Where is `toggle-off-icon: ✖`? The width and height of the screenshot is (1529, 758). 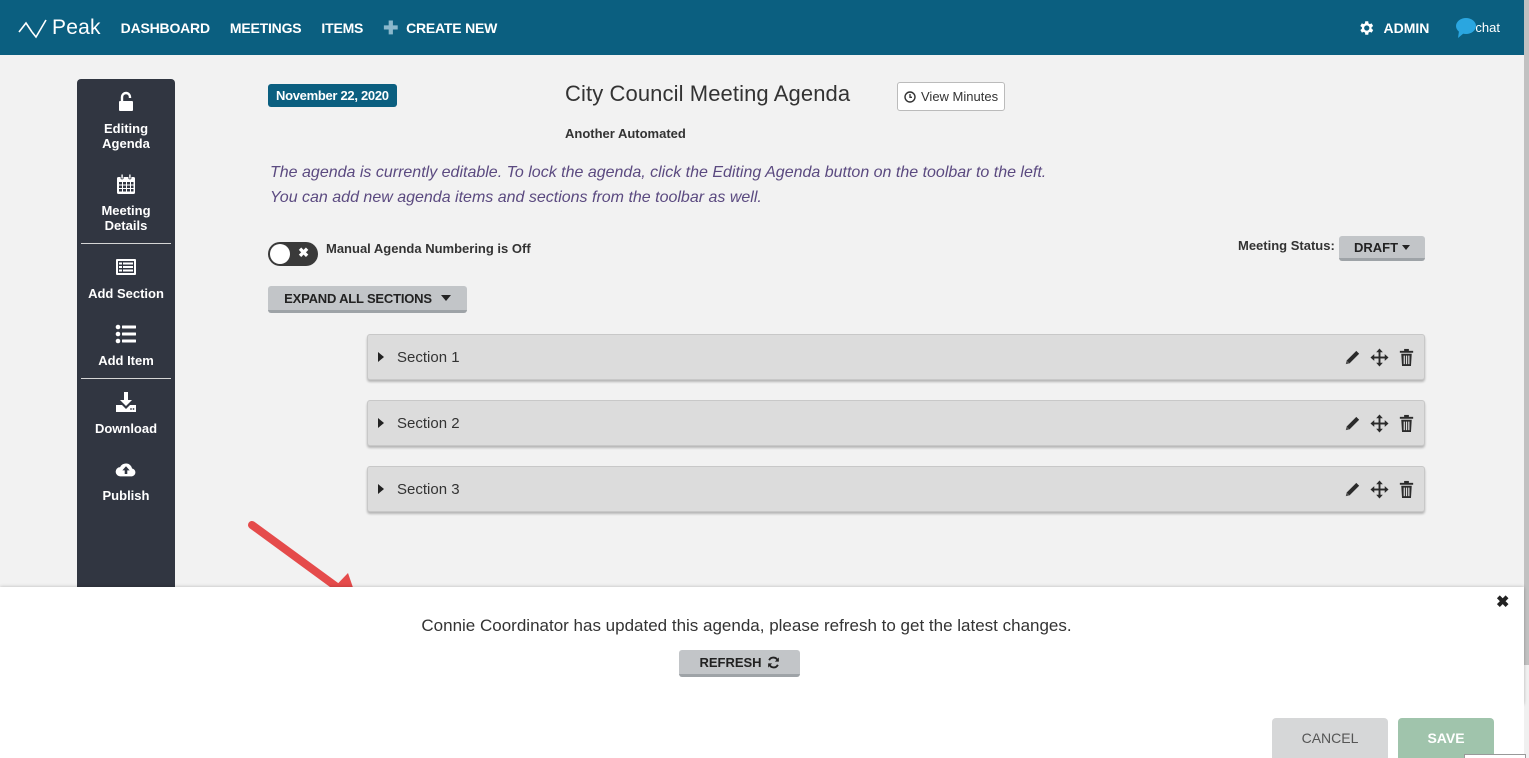
toggle-off-icon: ✖ is located at coordinates (303, 252).